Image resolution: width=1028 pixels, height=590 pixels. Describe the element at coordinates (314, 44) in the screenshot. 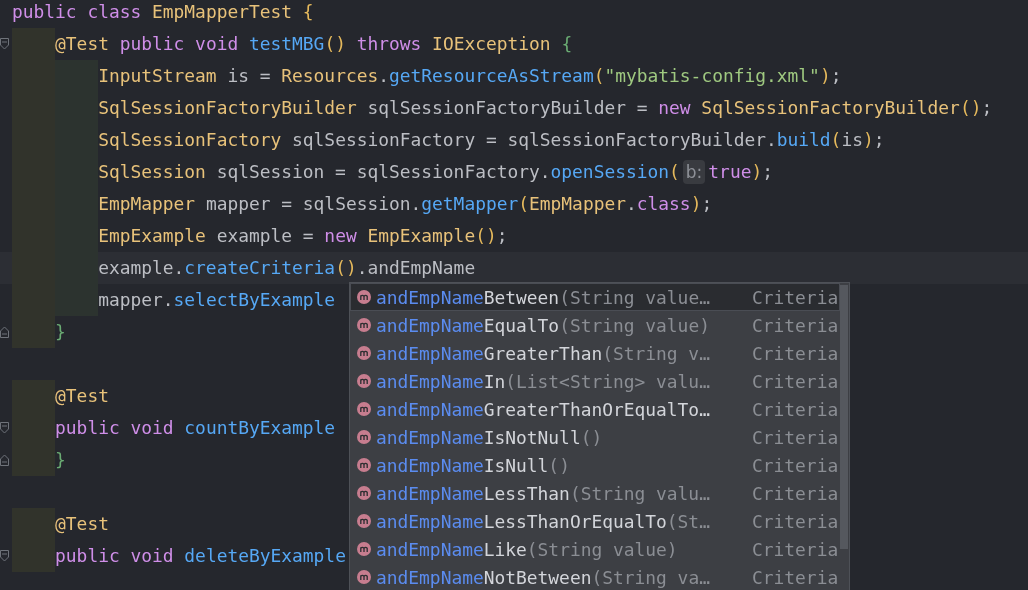

I see `code-text: @Test public void testMBG() throws IOException {` at that location.